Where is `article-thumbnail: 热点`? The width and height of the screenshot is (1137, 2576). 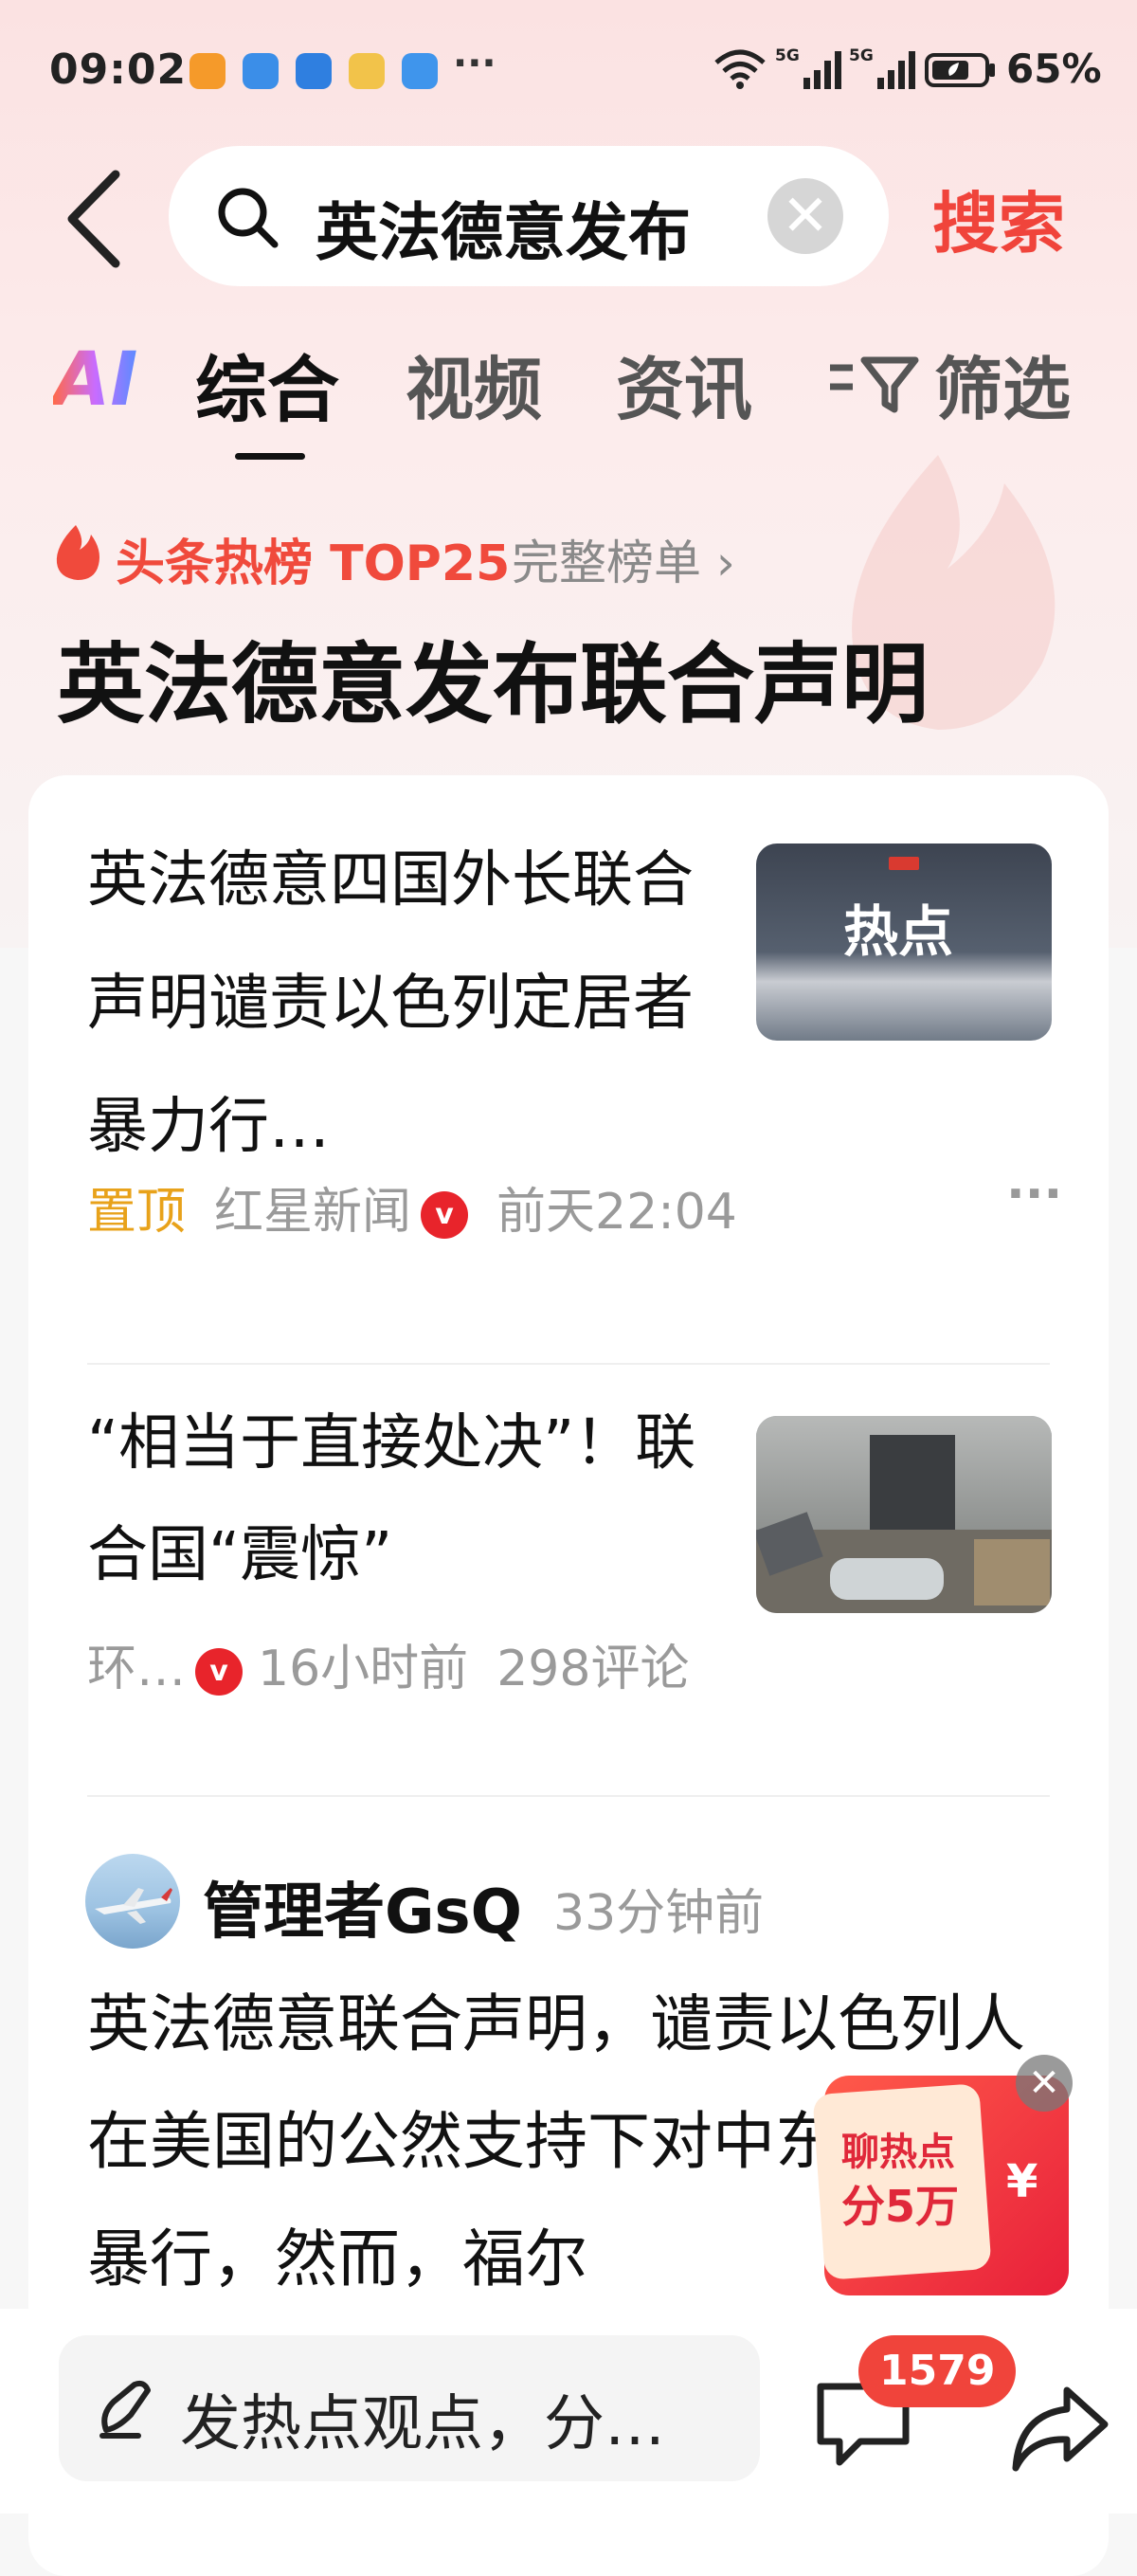
article-thumbnail: 热点 is located at coordinates (904, 942).